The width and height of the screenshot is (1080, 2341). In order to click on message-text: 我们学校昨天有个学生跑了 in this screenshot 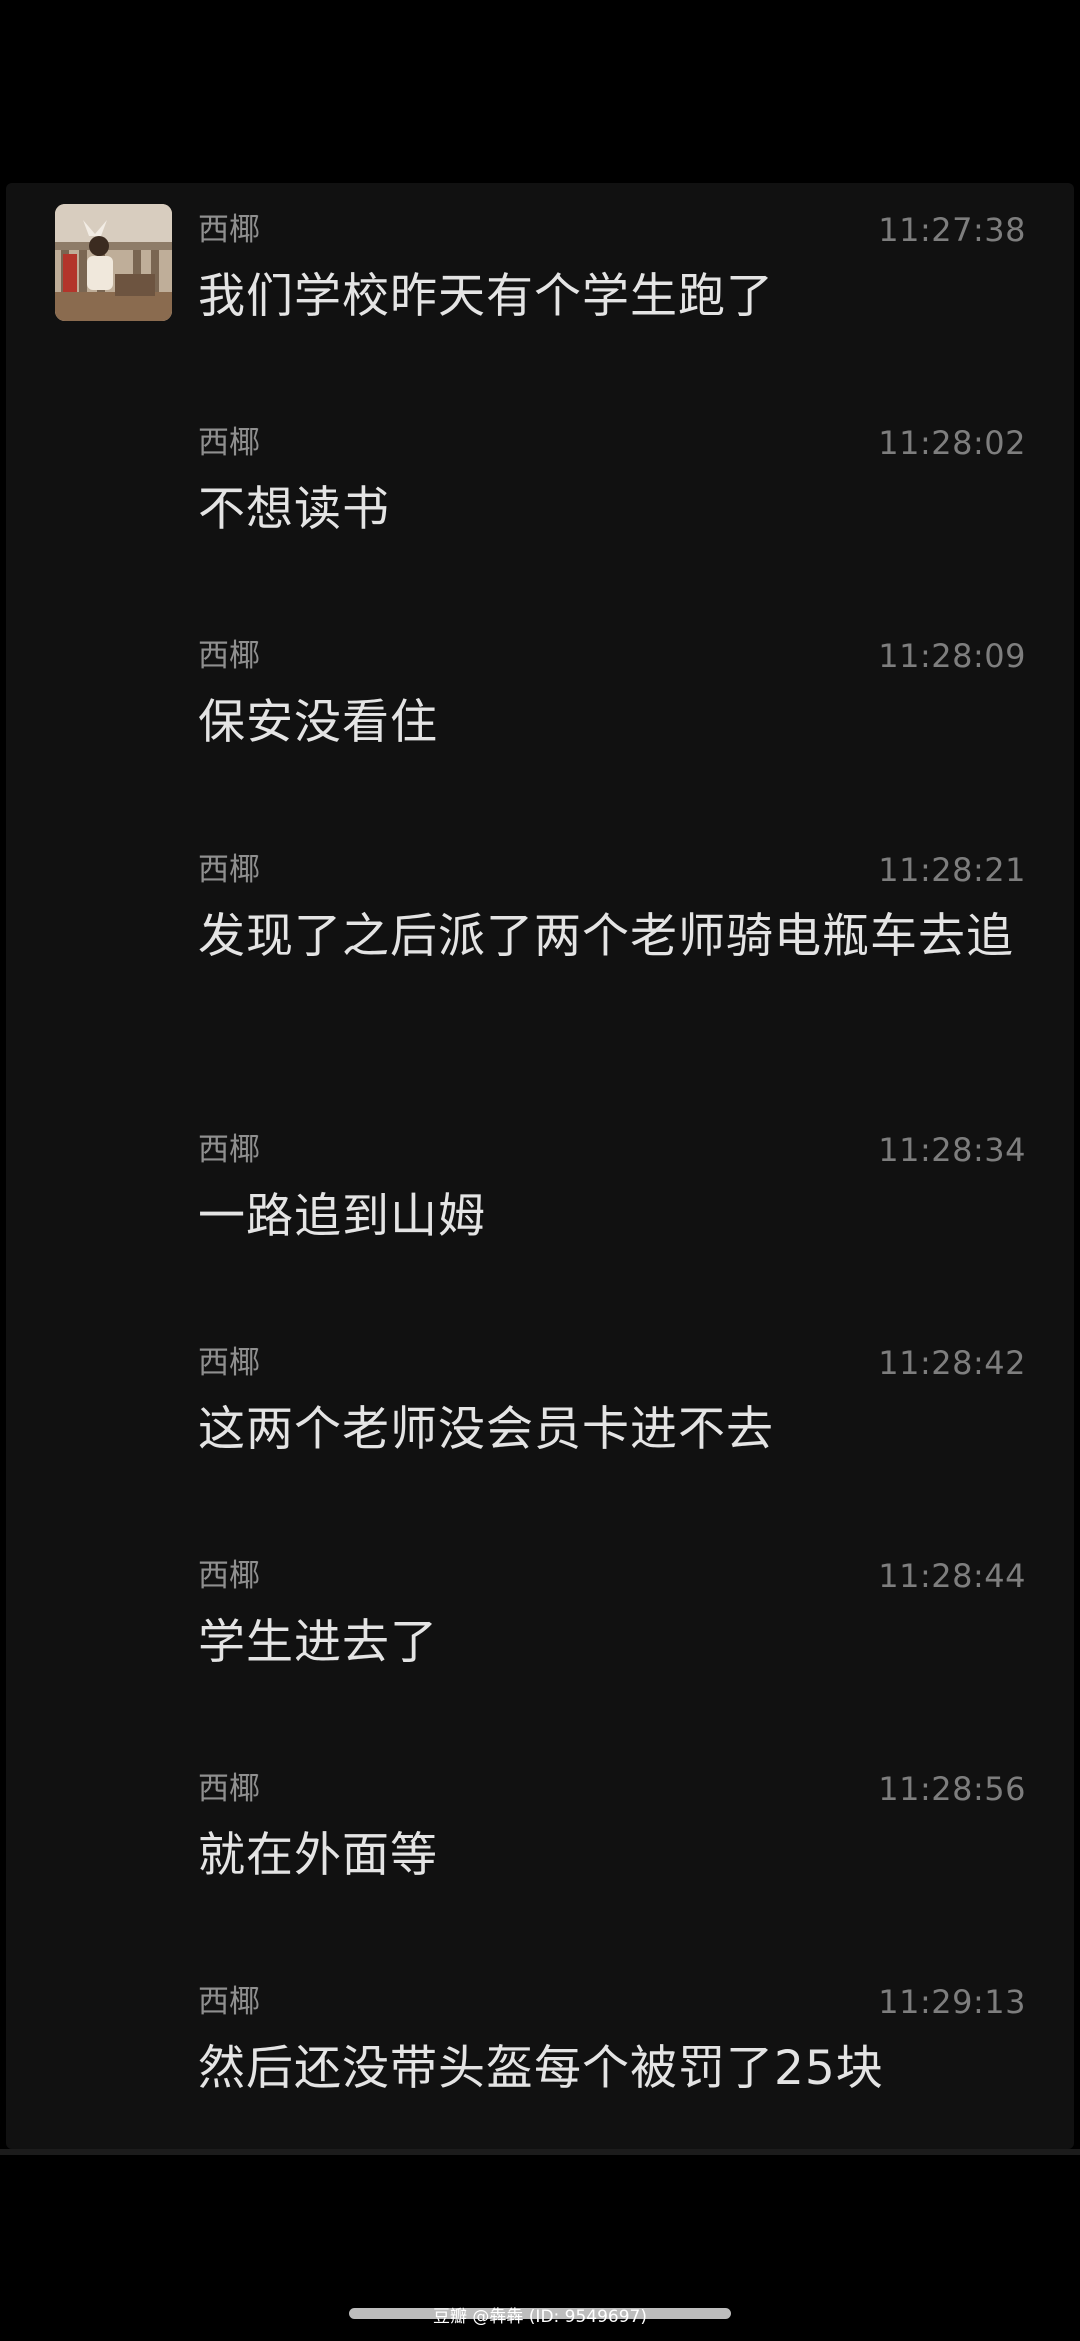, I will do `click(486, 296)`.